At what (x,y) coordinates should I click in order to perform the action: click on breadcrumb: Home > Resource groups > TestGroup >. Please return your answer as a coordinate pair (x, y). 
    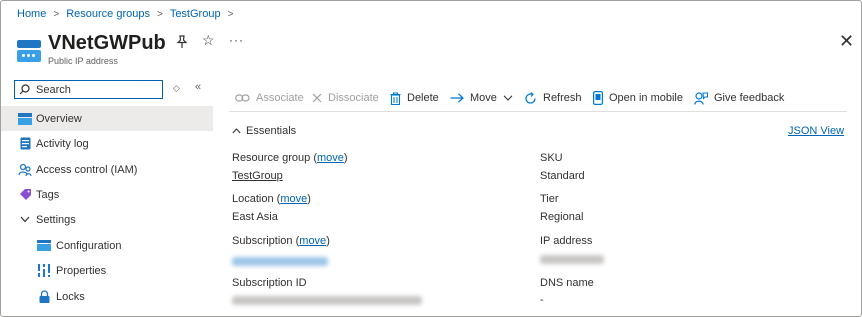
    Looking at the image, I should click on (128, 14).